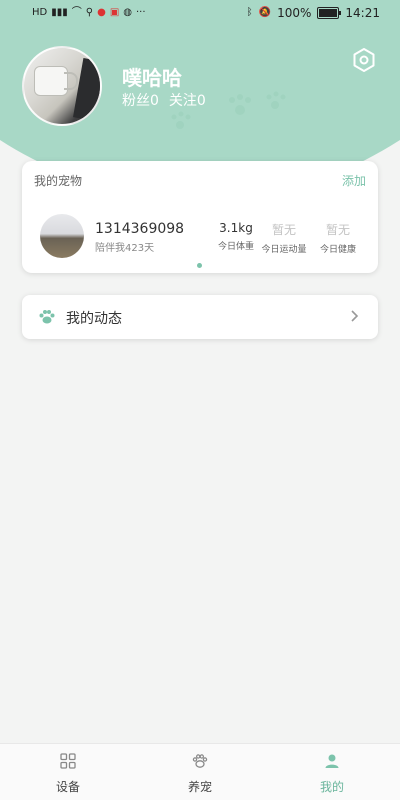  What do you see at coordinates (67, 787) in the screenshot?
I see `nav-label-devices: 设备` at bounding box center [67, 787].